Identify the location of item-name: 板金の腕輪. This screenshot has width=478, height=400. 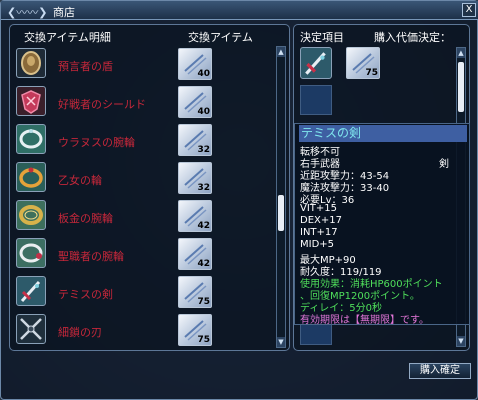
(85, 218).